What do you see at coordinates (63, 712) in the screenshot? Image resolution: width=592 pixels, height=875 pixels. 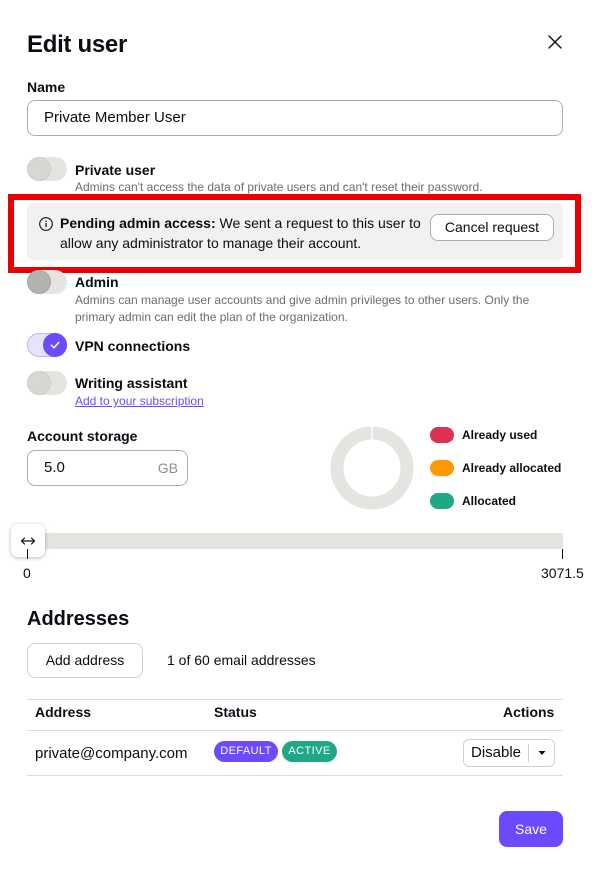 I see `column-header-address: Address` at bounding box center [63, 712].